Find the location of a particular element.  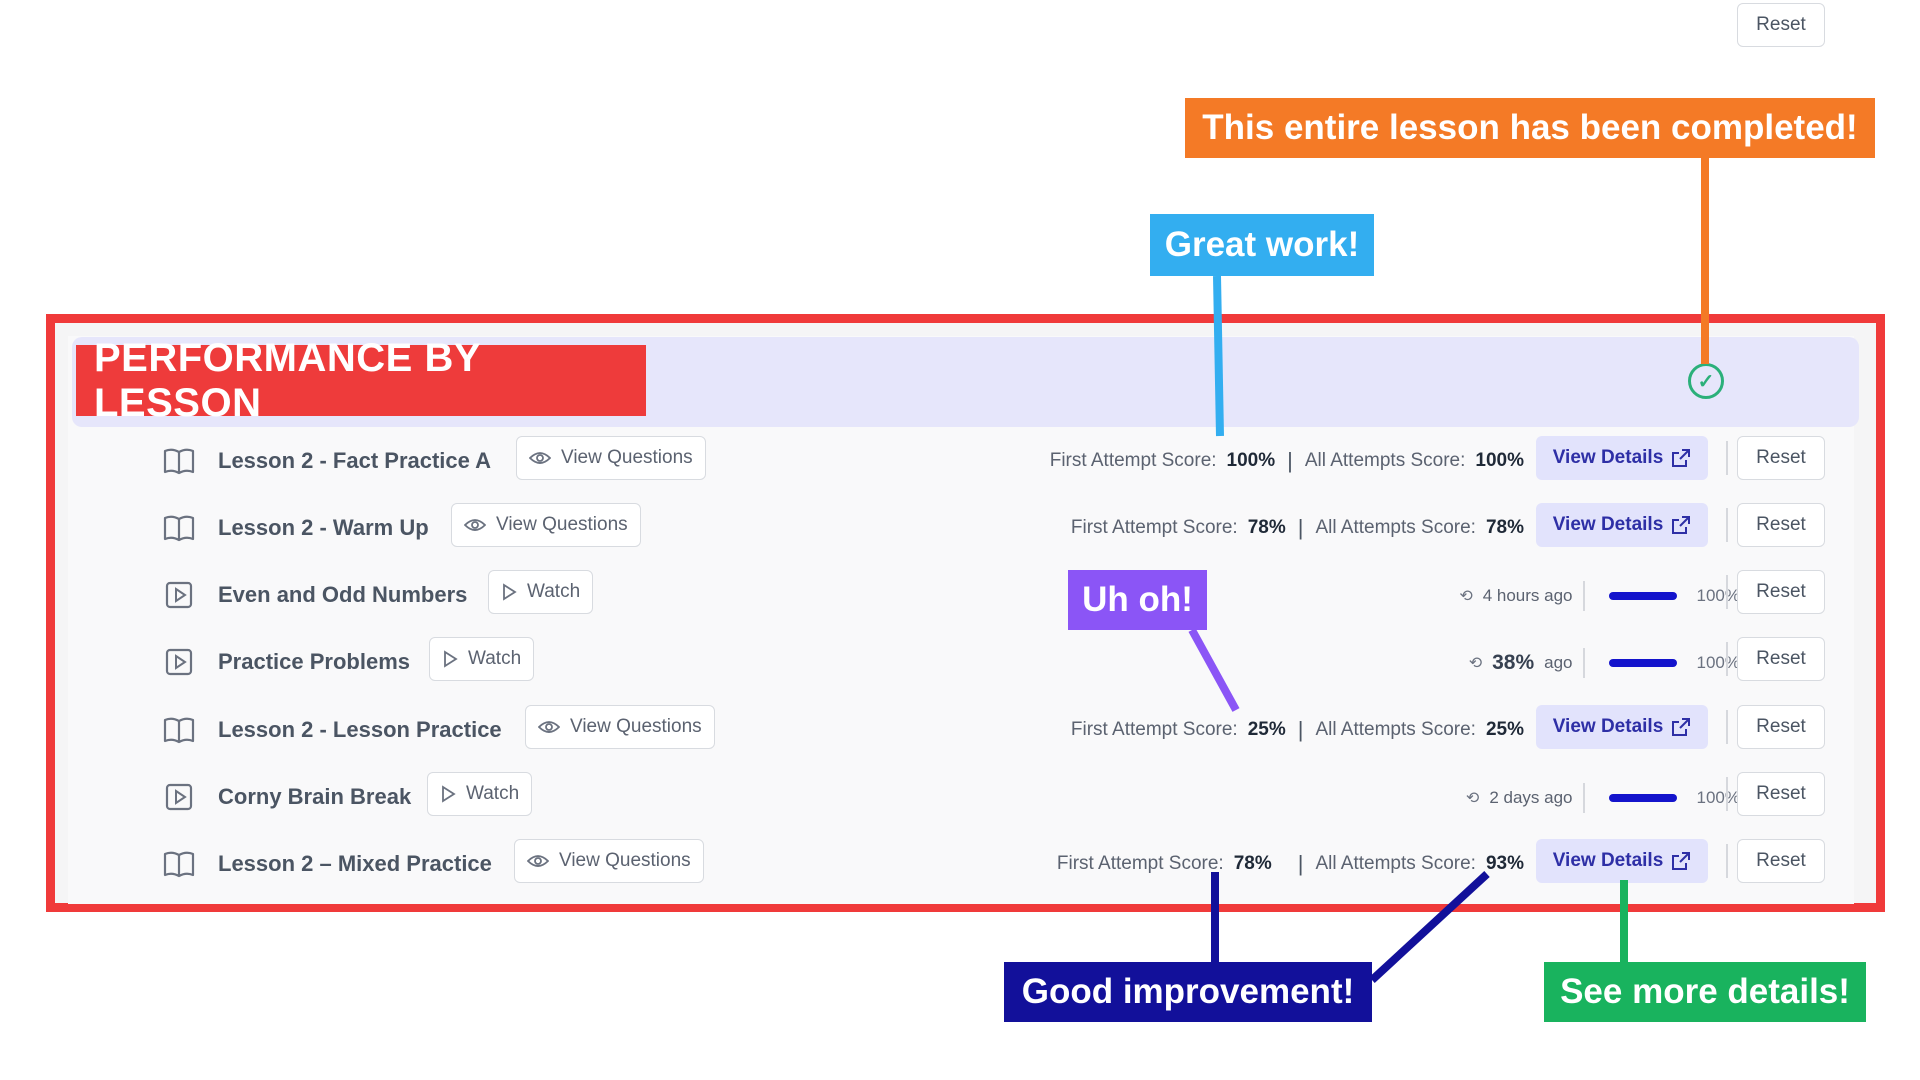

play-square-icon is located at coordinates (179, 595).